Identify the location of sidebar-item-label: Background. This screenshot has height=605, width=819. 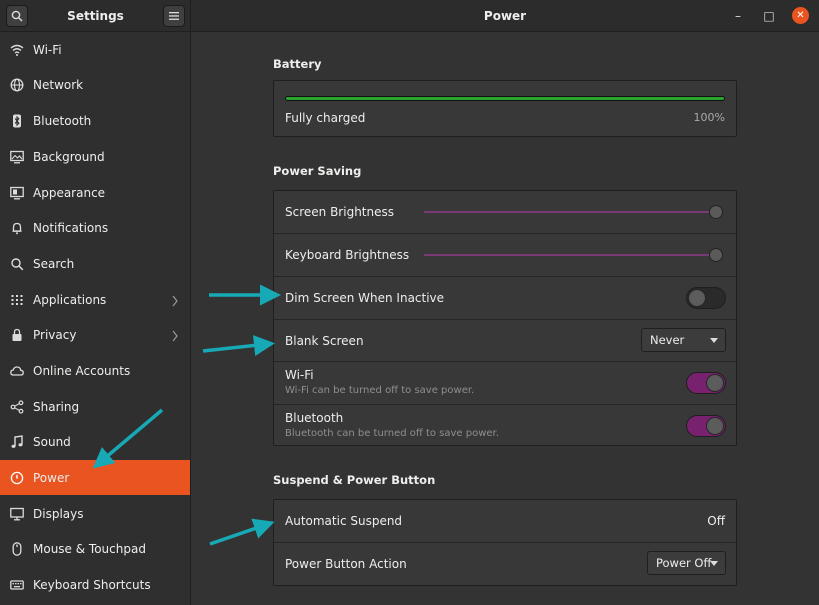
(69, 156).